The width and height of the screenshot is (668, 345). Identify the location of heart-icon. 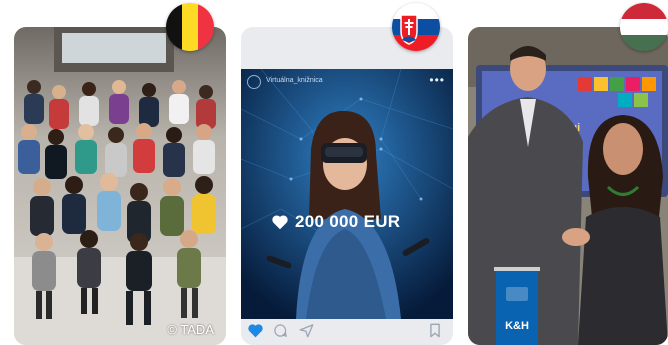
(280, 222).